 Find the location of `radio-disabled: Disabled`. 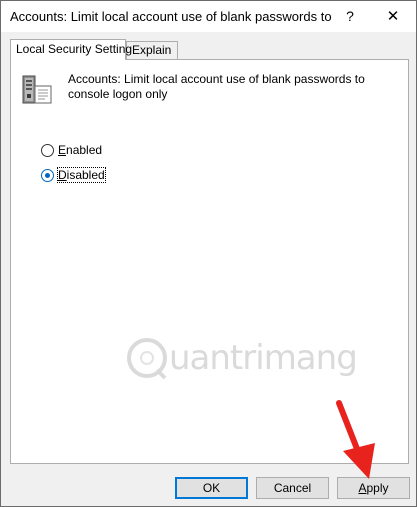

radio-disabled: Disabled is located at coordinates (101, 175).